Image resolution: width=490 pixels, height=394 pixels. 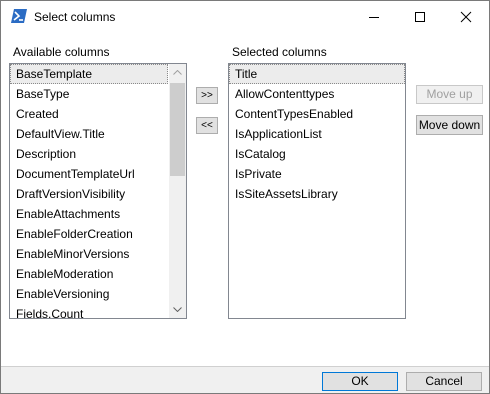 I want to click on available-list-item: BaseTemplate, so click(x=89, y=74).